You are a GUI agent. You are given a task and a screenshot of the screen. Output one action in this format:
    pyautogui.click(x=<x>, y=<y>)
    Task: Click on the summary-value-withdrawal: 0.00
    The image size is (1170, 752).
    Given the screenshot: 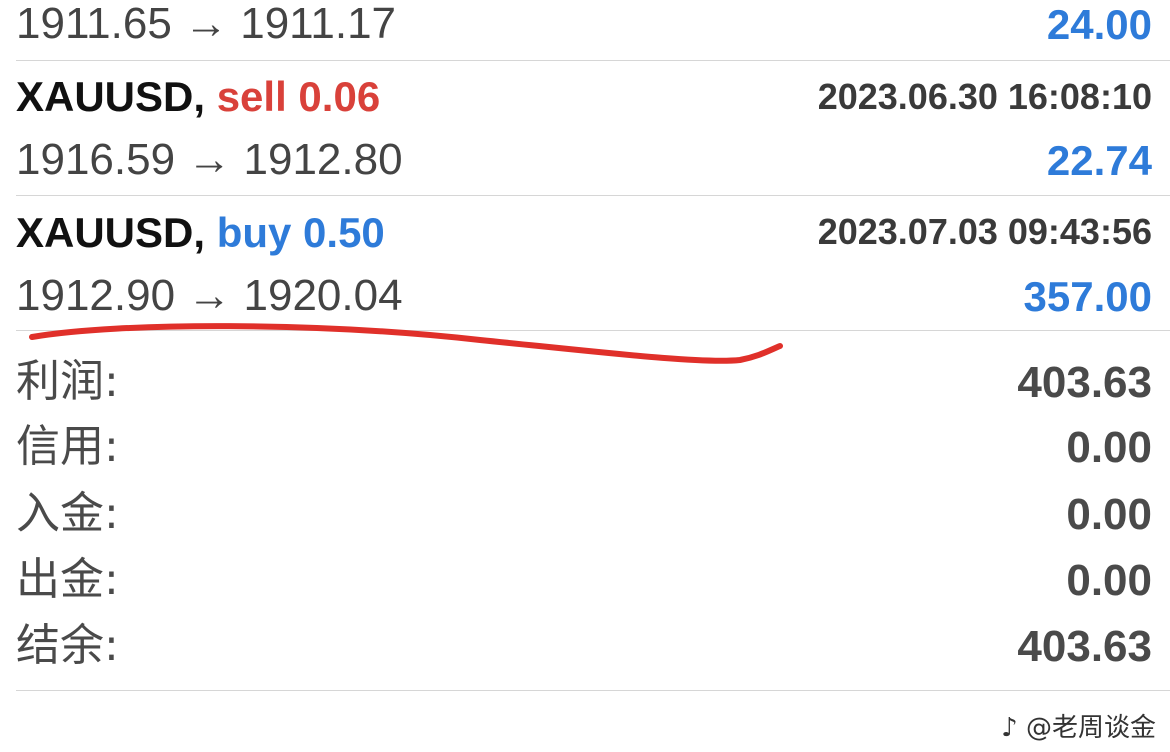 What is the action you would take?
    pyautogui.click(x=1109, y=580)
    